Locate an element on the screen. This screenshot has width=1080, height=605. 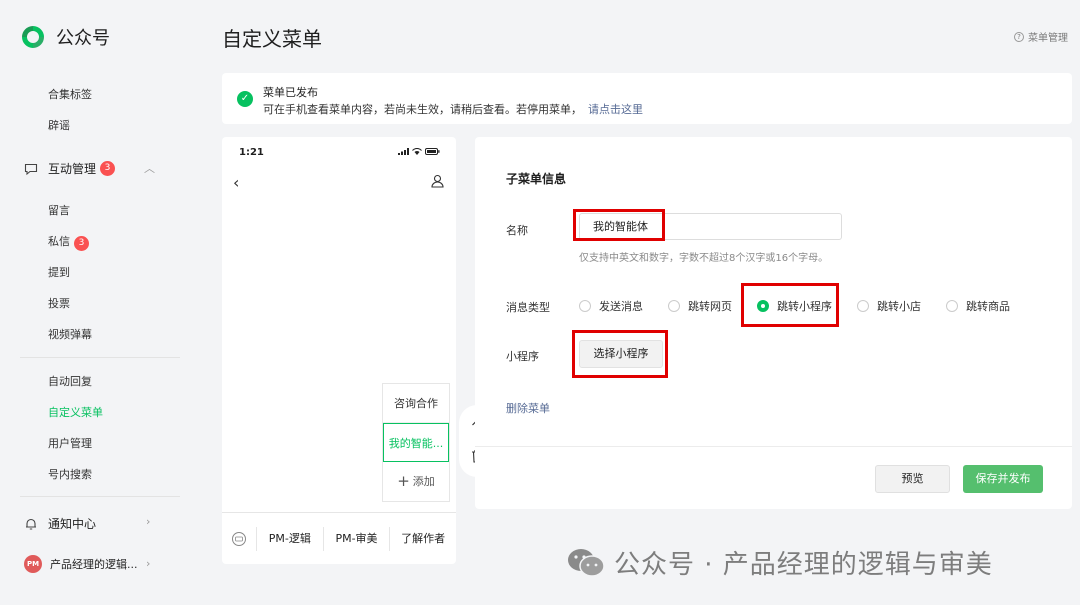
highlight-box-name is located at coordinates (619, 225).